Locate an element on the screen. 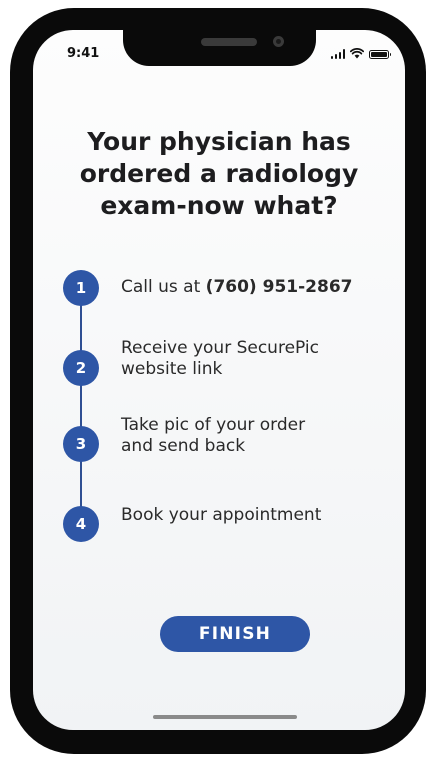  step-text-line: and send back is located at coordinates (183, 446).